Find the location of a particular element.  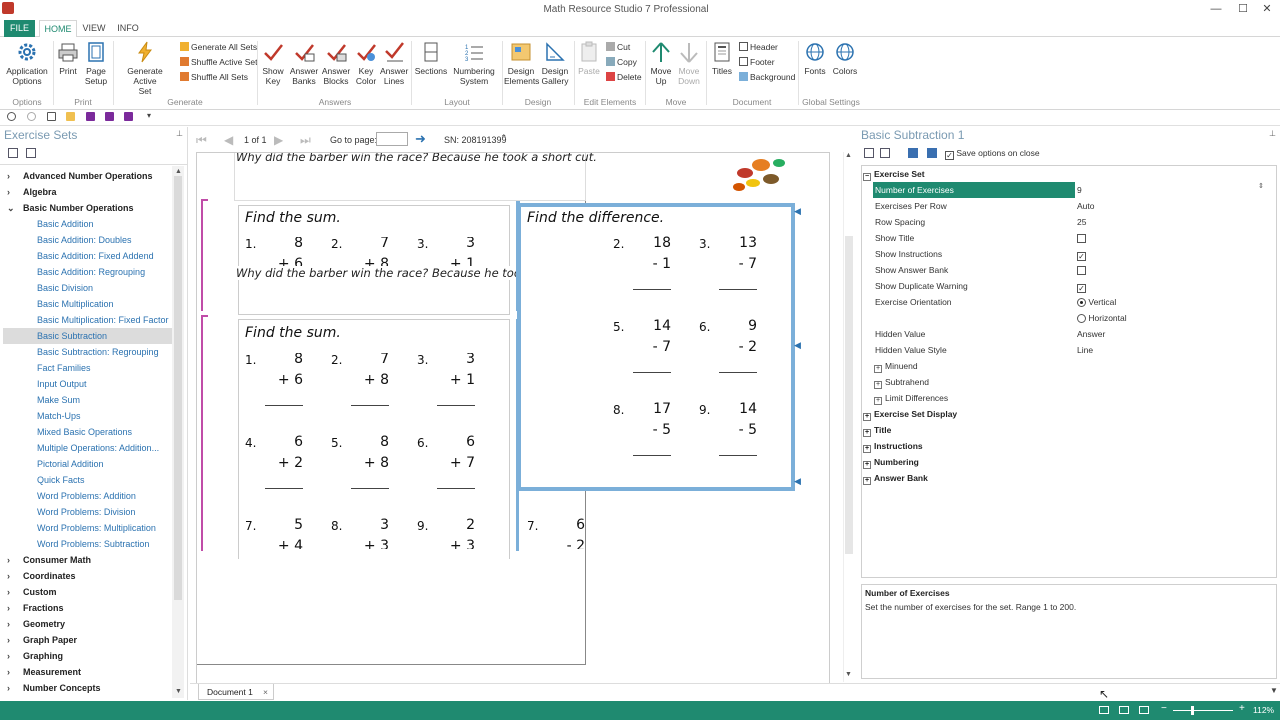

shuffle-all-sets-button: Shuffle All Sets is located at coordinates (214, 77).